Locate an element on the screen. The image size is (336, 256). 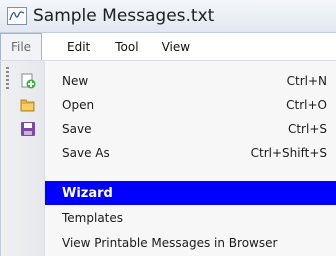
menu-item-shortcut: Ctrl+N is located at coordinates (306, 81).